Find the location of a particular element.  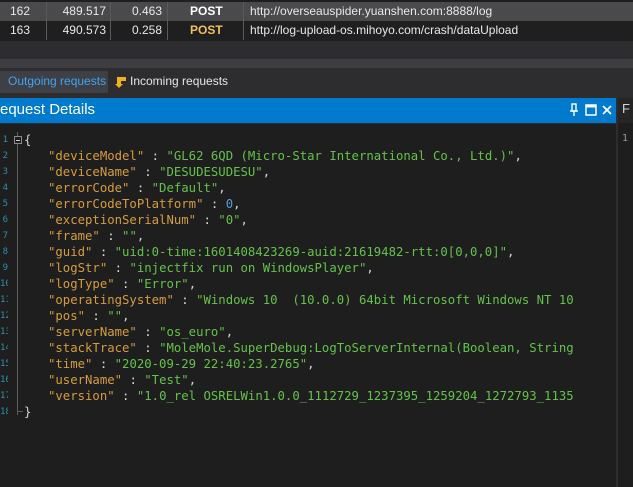

json-property: "frame" : "", is located at coordinates (96, 236).